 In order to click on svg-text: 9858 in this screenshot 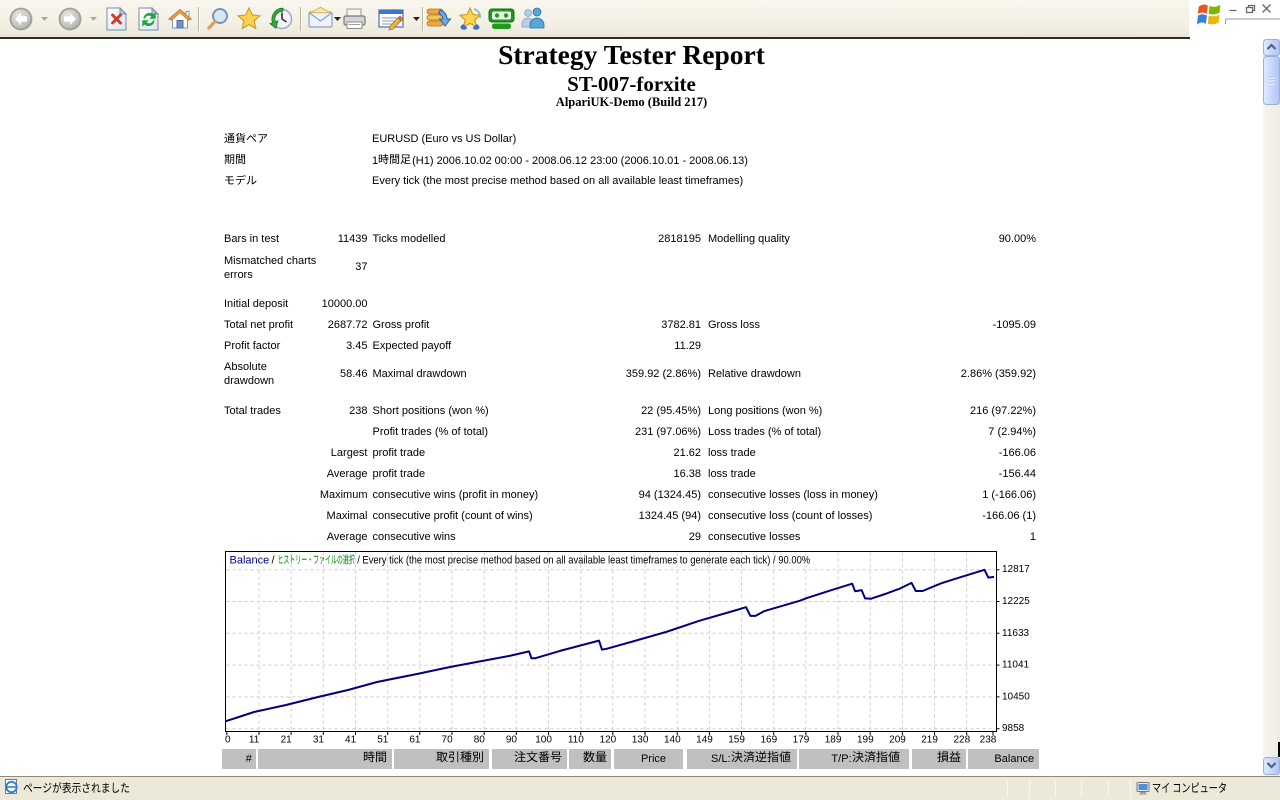, I will do `click(1013, 728)`.